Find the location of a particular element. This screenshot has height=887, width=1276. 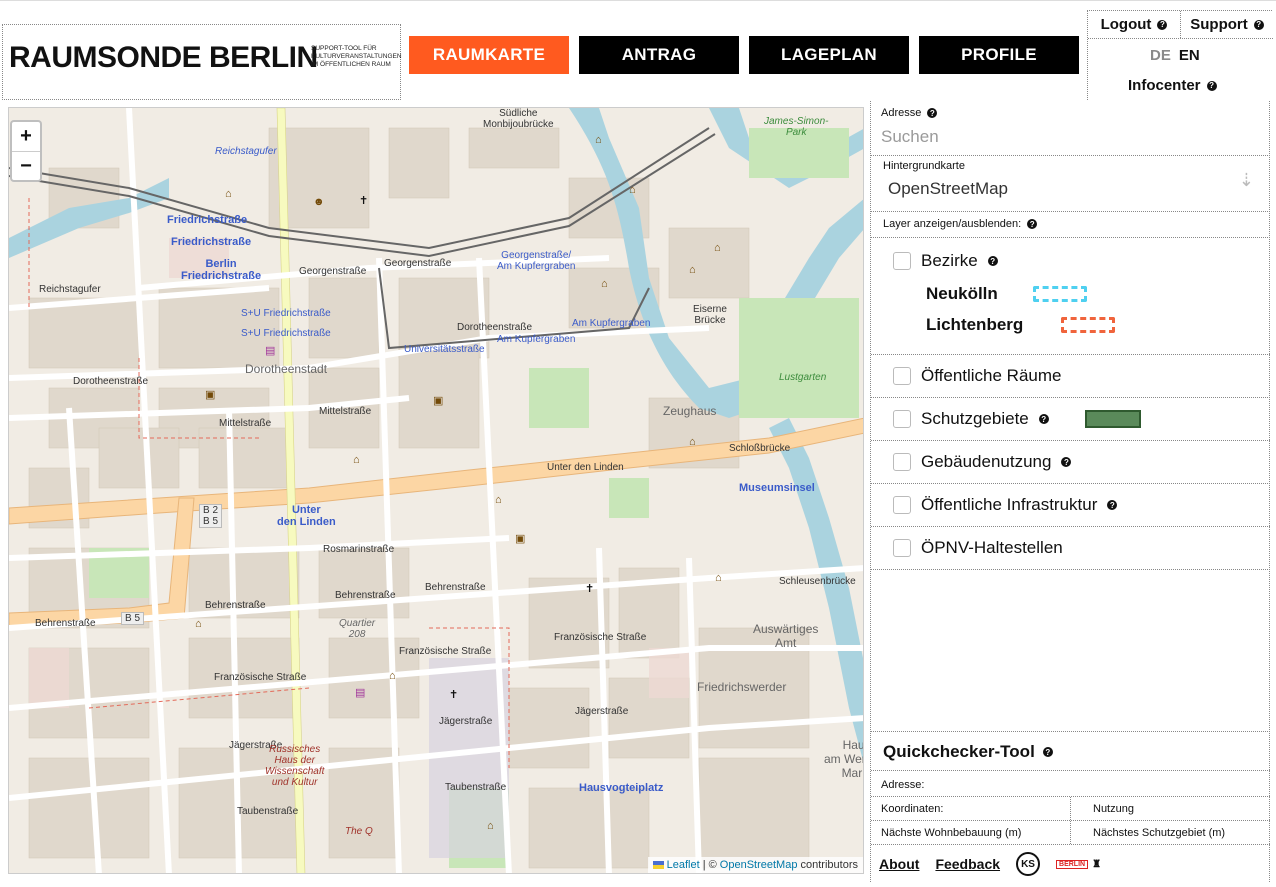

zoom-in-button: + is located at coordinates (26, 136).